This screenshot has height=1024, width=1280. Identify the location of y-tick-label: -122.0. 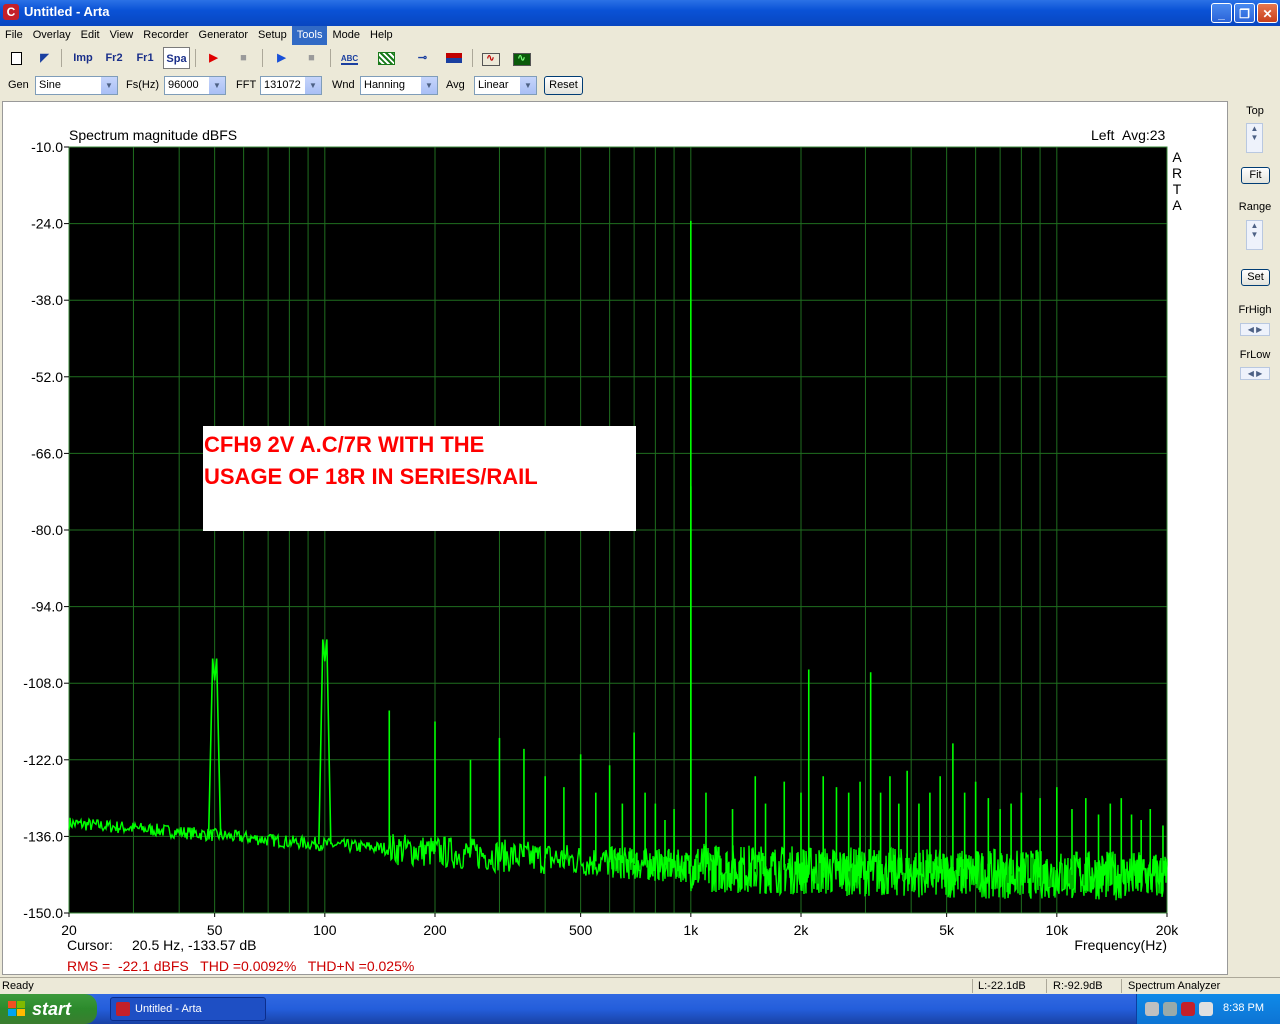
(43, 760).